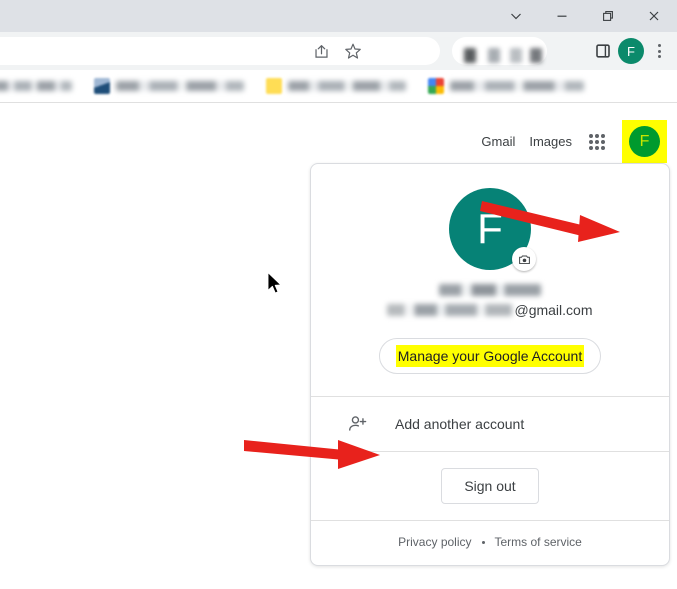 This screenshot has height=589, width=677. I want to click on account-avatar-initial: F, so click(490, 228).